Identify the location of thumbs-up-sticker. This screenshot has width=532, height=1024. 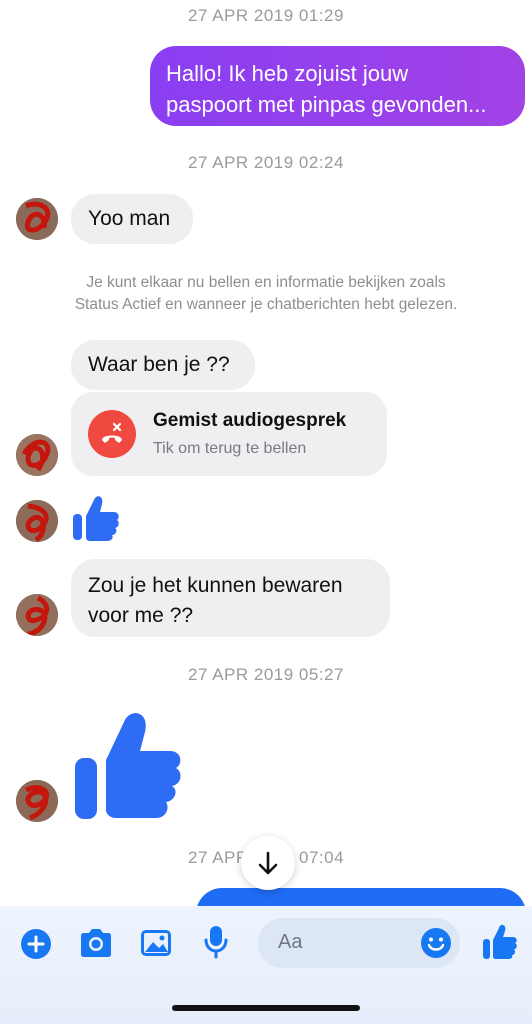
(96, 519).